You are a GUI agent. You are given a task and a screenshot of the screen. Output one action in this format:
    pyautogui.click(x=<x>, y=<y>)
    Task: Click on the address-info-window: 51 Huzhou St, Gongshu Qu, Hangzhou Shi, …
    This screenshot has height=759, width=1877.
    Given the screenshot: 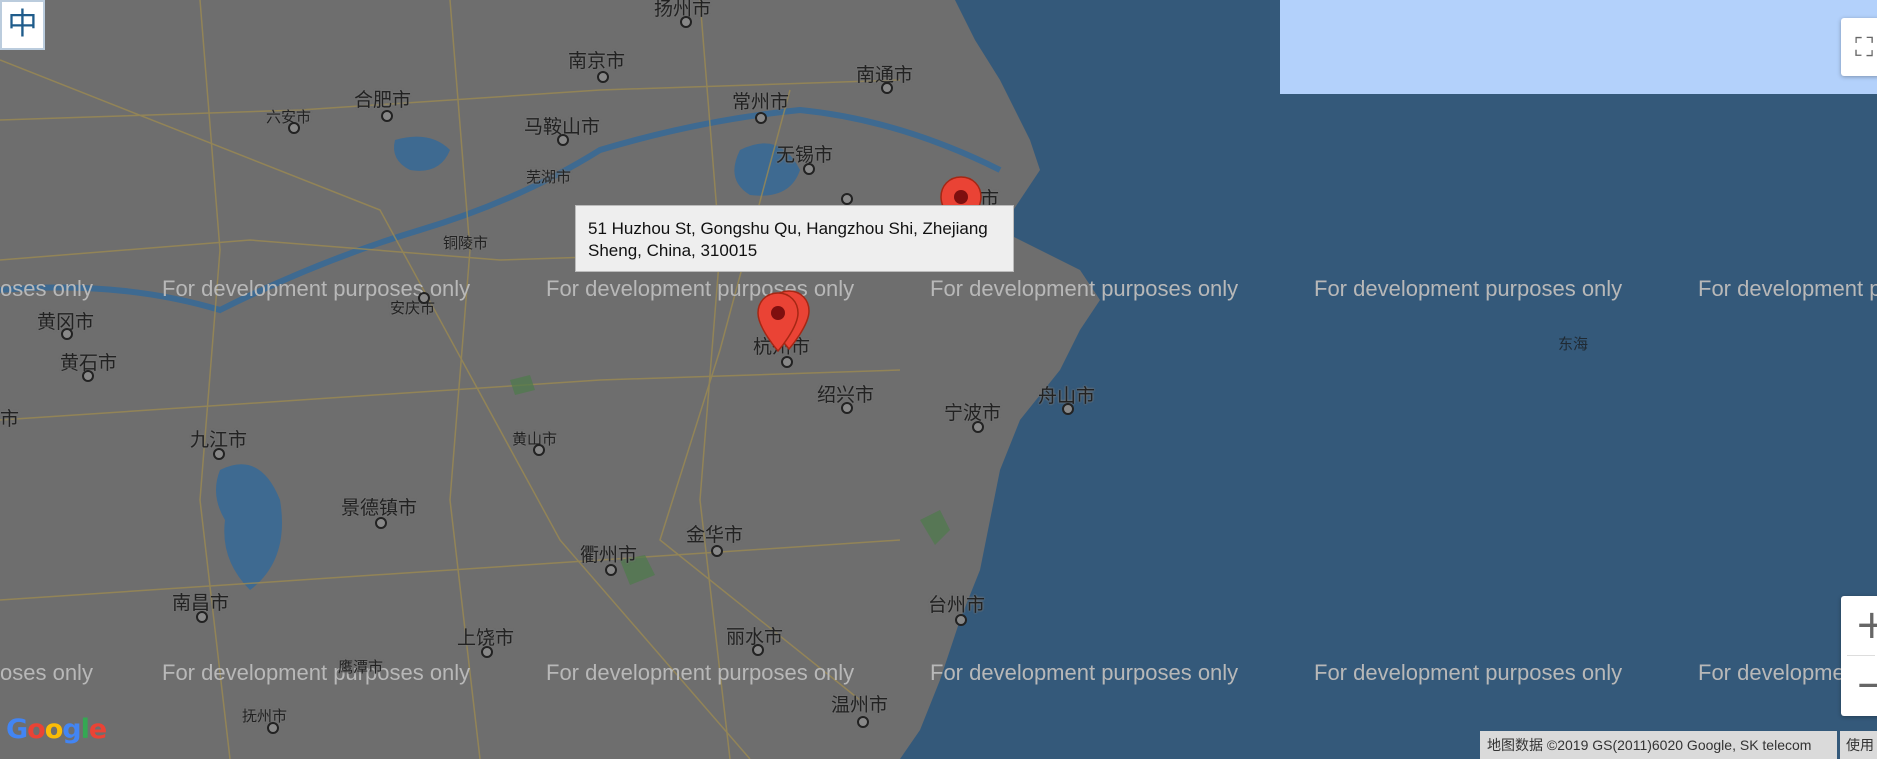 What is the action you would take?
    pyautogui.click(x=794, y=238)
    